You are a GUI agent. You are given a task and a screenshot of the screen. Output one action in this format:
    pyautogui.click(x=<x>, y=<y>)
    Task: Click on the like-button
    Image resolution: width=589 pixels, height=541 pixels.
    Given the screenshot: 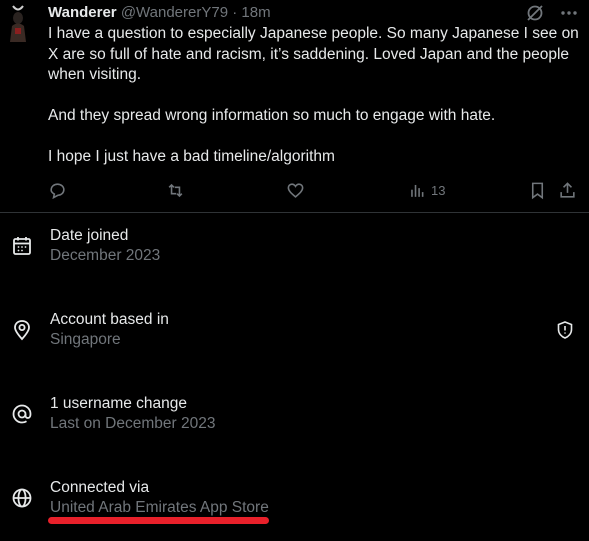 What is the action you would take?
    pyautogui.click(x=295, y=190)
    